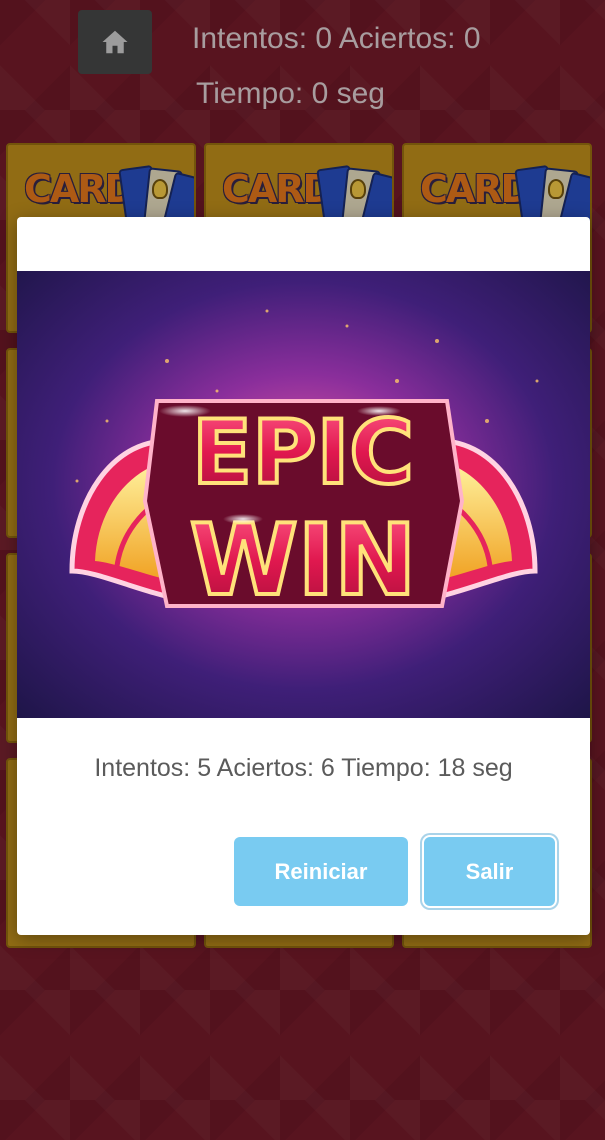 Image resolution: width=605 pixels, height=1140 pixels. What do you see at coordinates (303, 452) in the screenshot?
I see `image-text-epic: EPIC` at bounding box center [303, 452].